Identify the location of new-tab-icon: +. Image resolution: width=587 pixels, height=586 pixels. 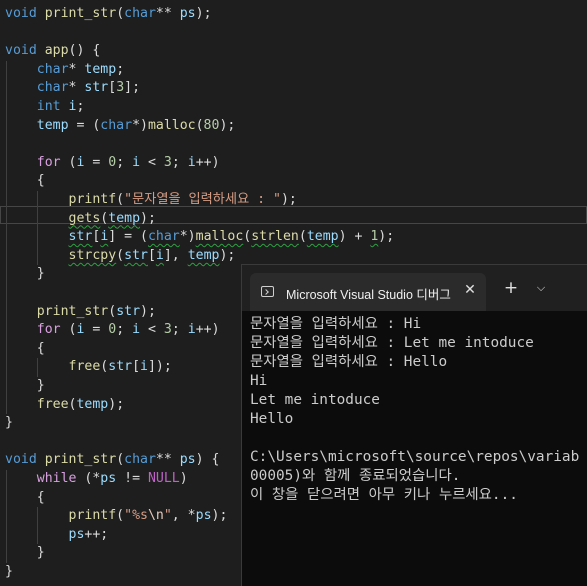
(511, 288).